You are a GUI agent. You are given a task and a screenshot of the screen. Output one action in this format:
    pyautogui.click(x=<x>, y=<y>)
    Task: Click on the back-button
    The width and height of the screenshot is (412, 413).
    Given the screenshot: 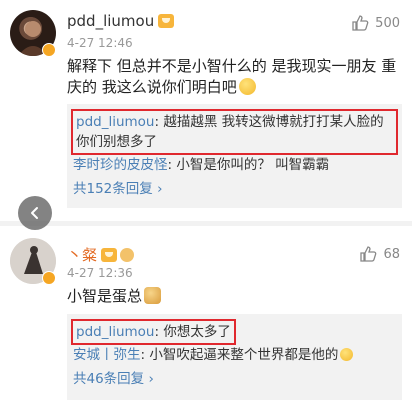 What is the action you would take?
    pyautogui.click(x=35, y=213)
    